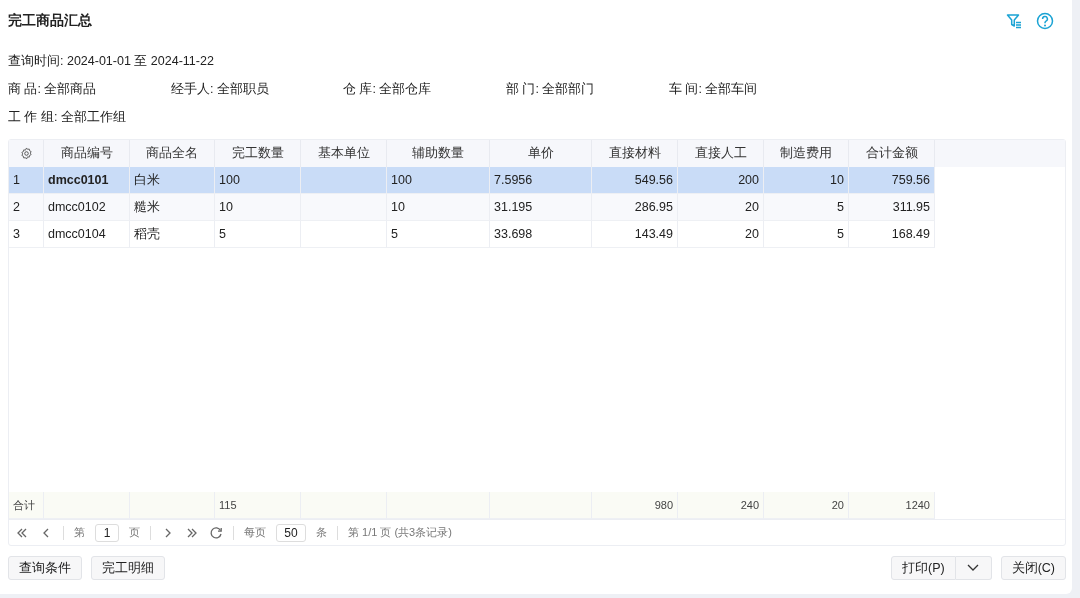 The width and height of the screenshot is (1080, 598). What do you see at coordinates (87, 234) in the screenshot?
I see `table-cell: dmcc0104` at bounding box center [87, 234].